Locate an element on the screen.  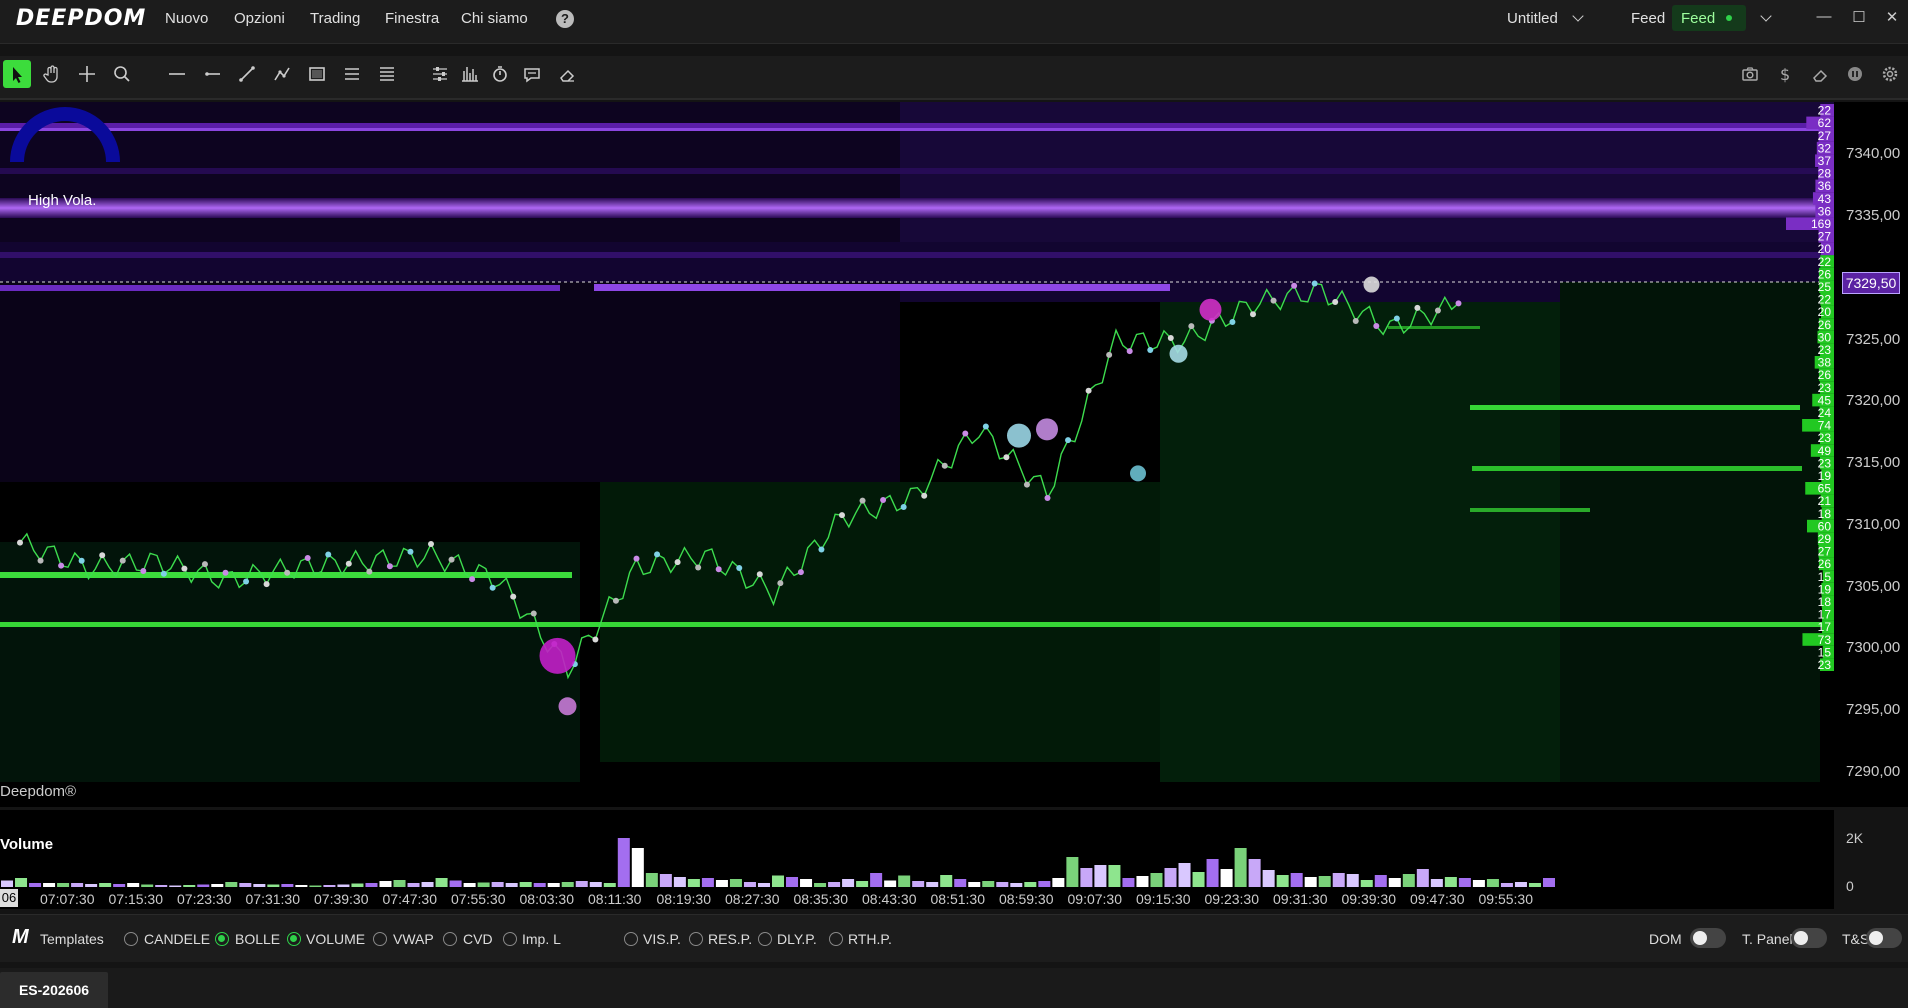
time-axis-label: 08:43:30 is located at coordinates (889, 899).